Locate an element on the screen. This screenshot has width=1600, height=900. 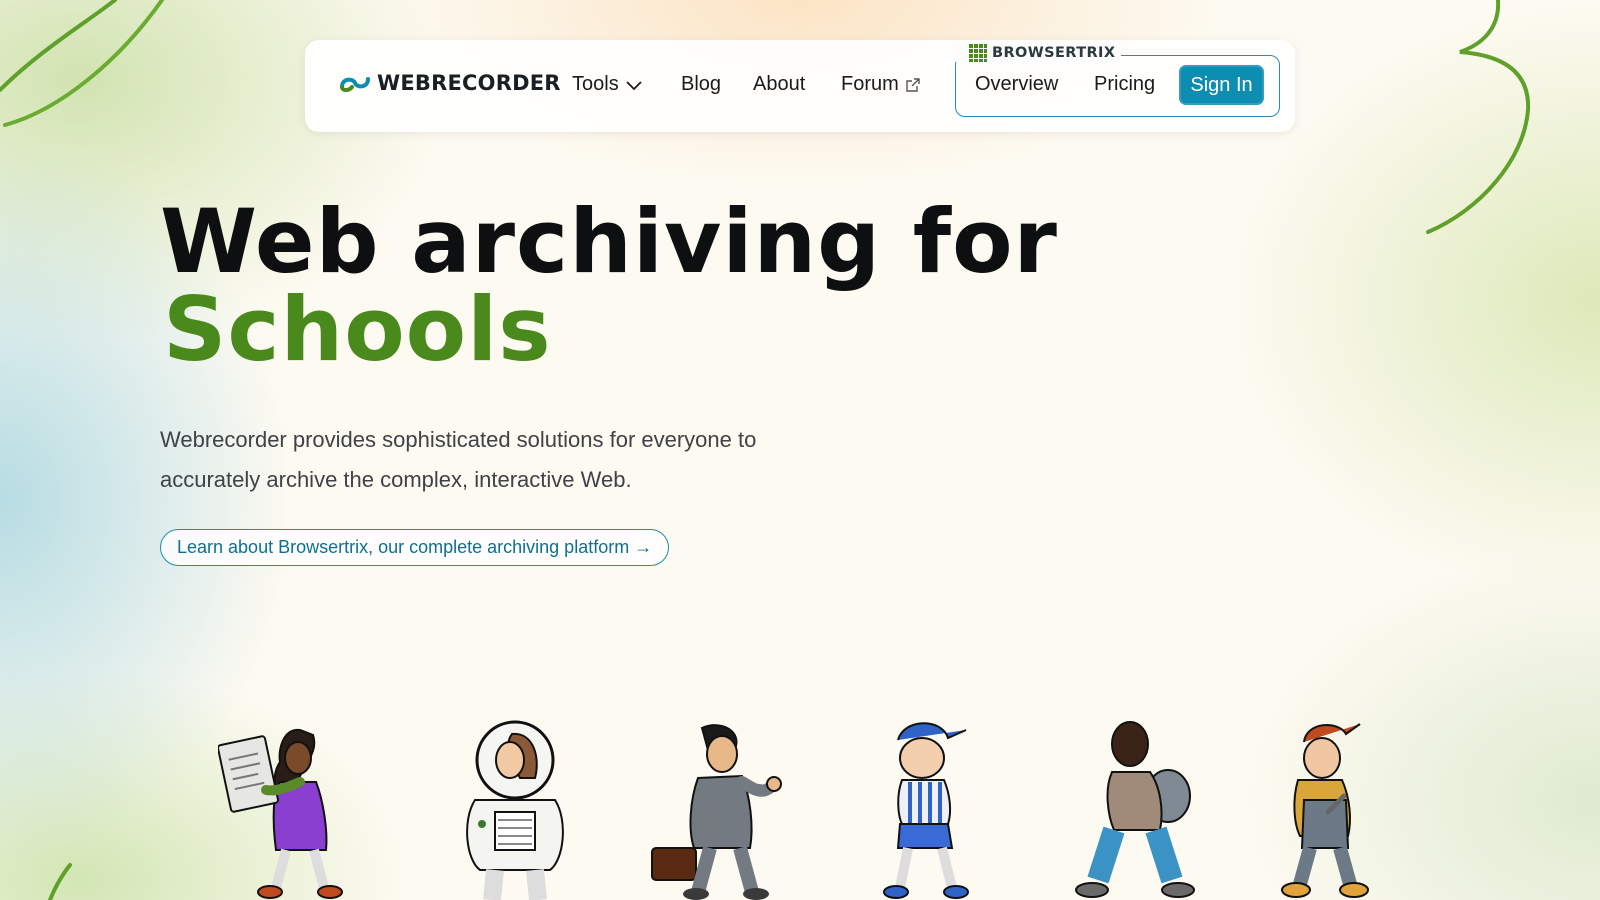
nav-blog: Blog is located at coordinates (701, 84).